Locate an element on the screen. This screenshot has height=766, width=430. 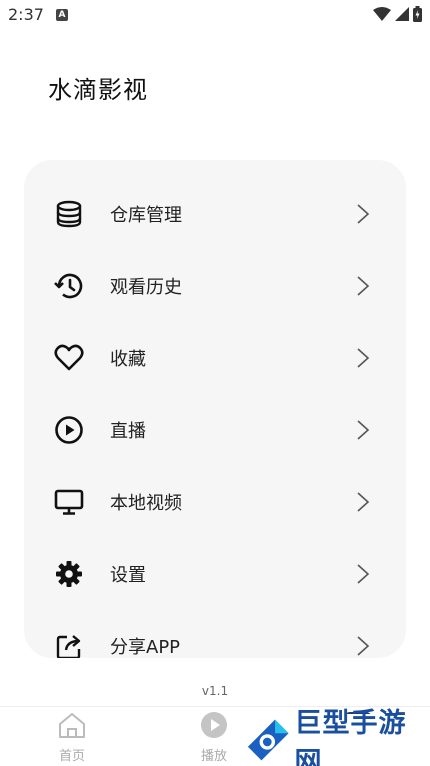
status-bar: 2:37 A is located at coordinates (215, 15).